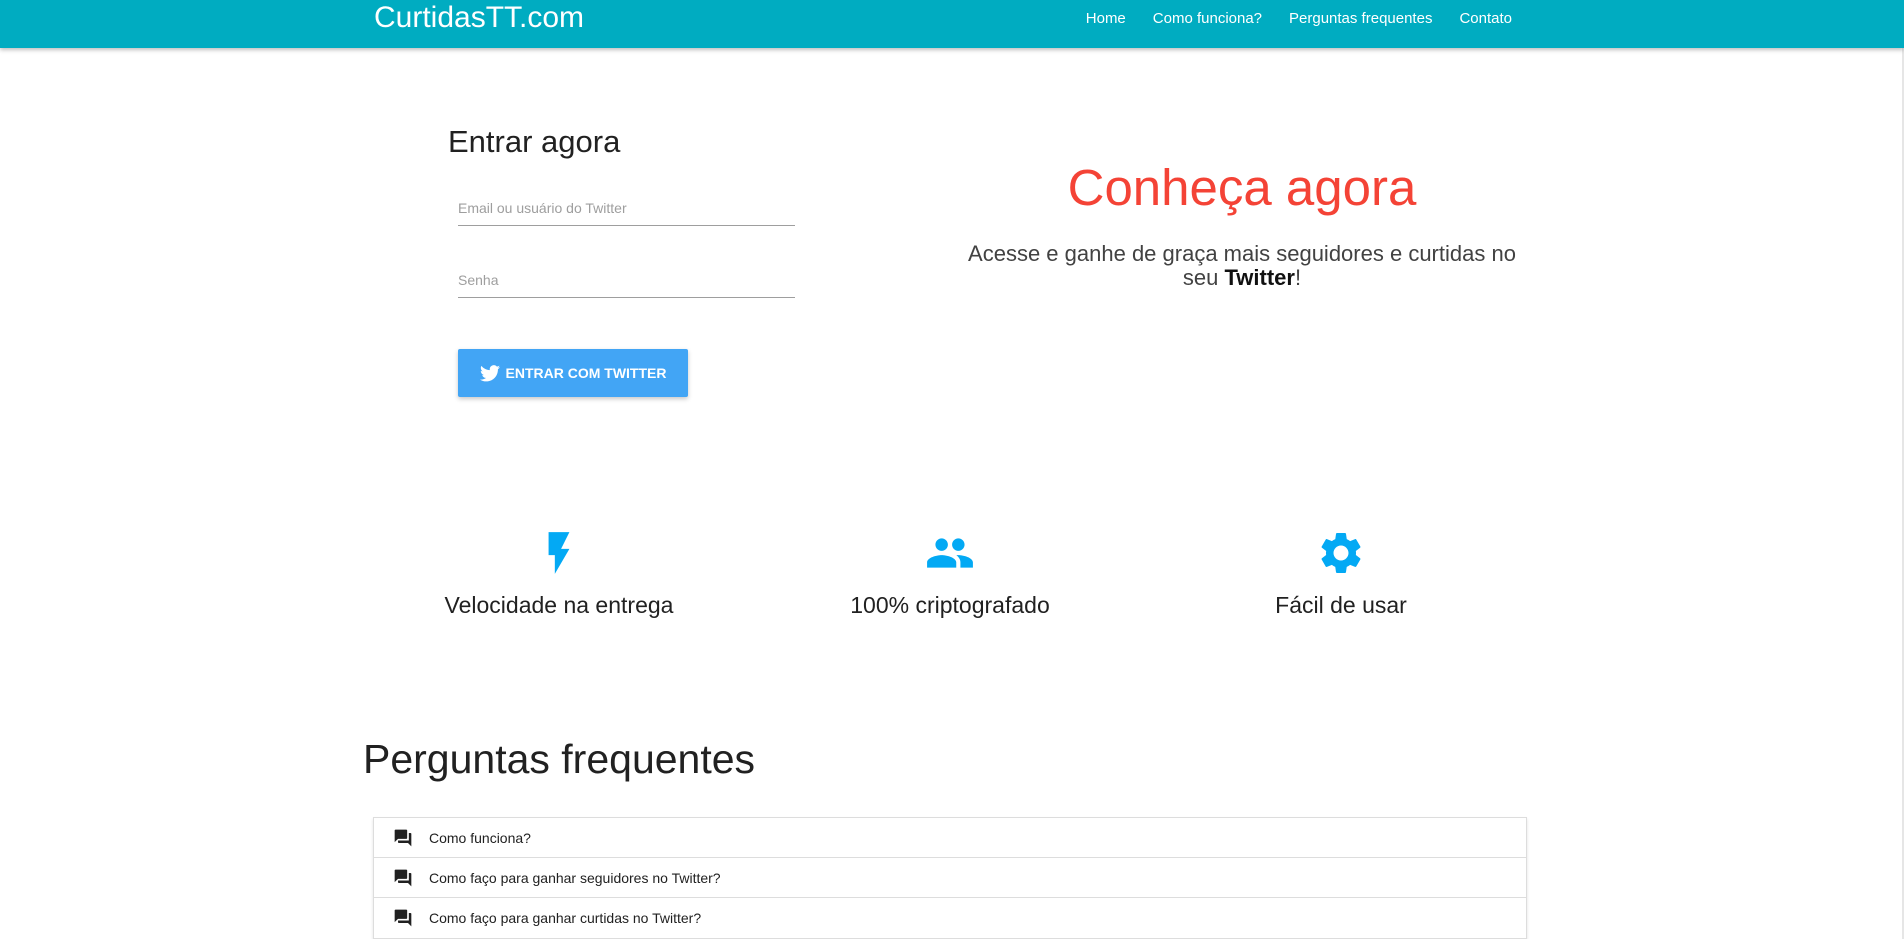  What do you see at coordinates (950, 605) in the screenshot?
I see `feature-label: 100% criptografado` at bounding box center [950, 605].